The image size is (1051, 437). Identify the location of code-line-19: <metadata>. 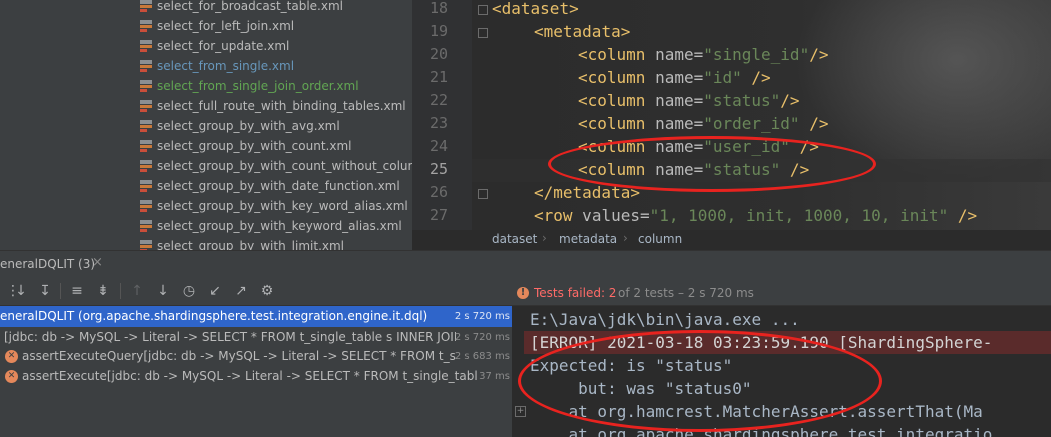
(582, 31).